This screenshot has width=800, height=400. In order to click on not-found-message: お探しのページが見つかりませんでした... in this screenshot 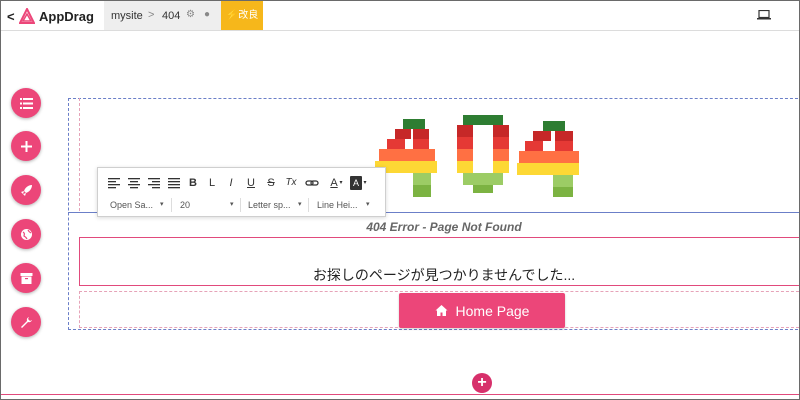, I will do `click(439, 275)`.